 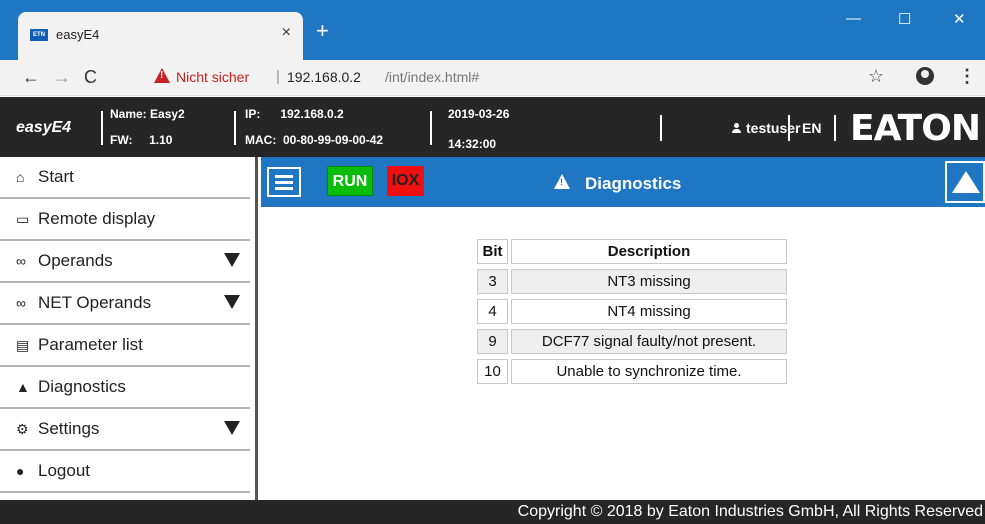 I want to click on app-logo: easyE4, so click(x=44, y=127).